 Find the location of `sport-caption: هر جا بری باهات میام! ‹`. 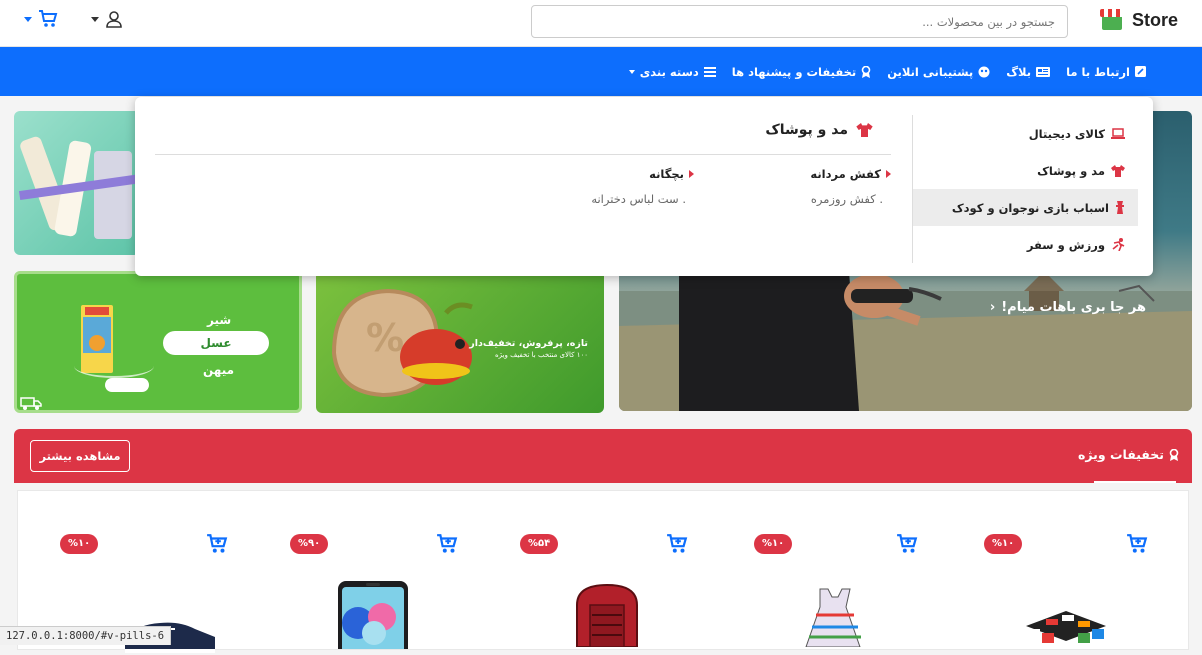

sport-caption: هر جا بری باهات میام! ‹ is located at coordinates (1068, 307).